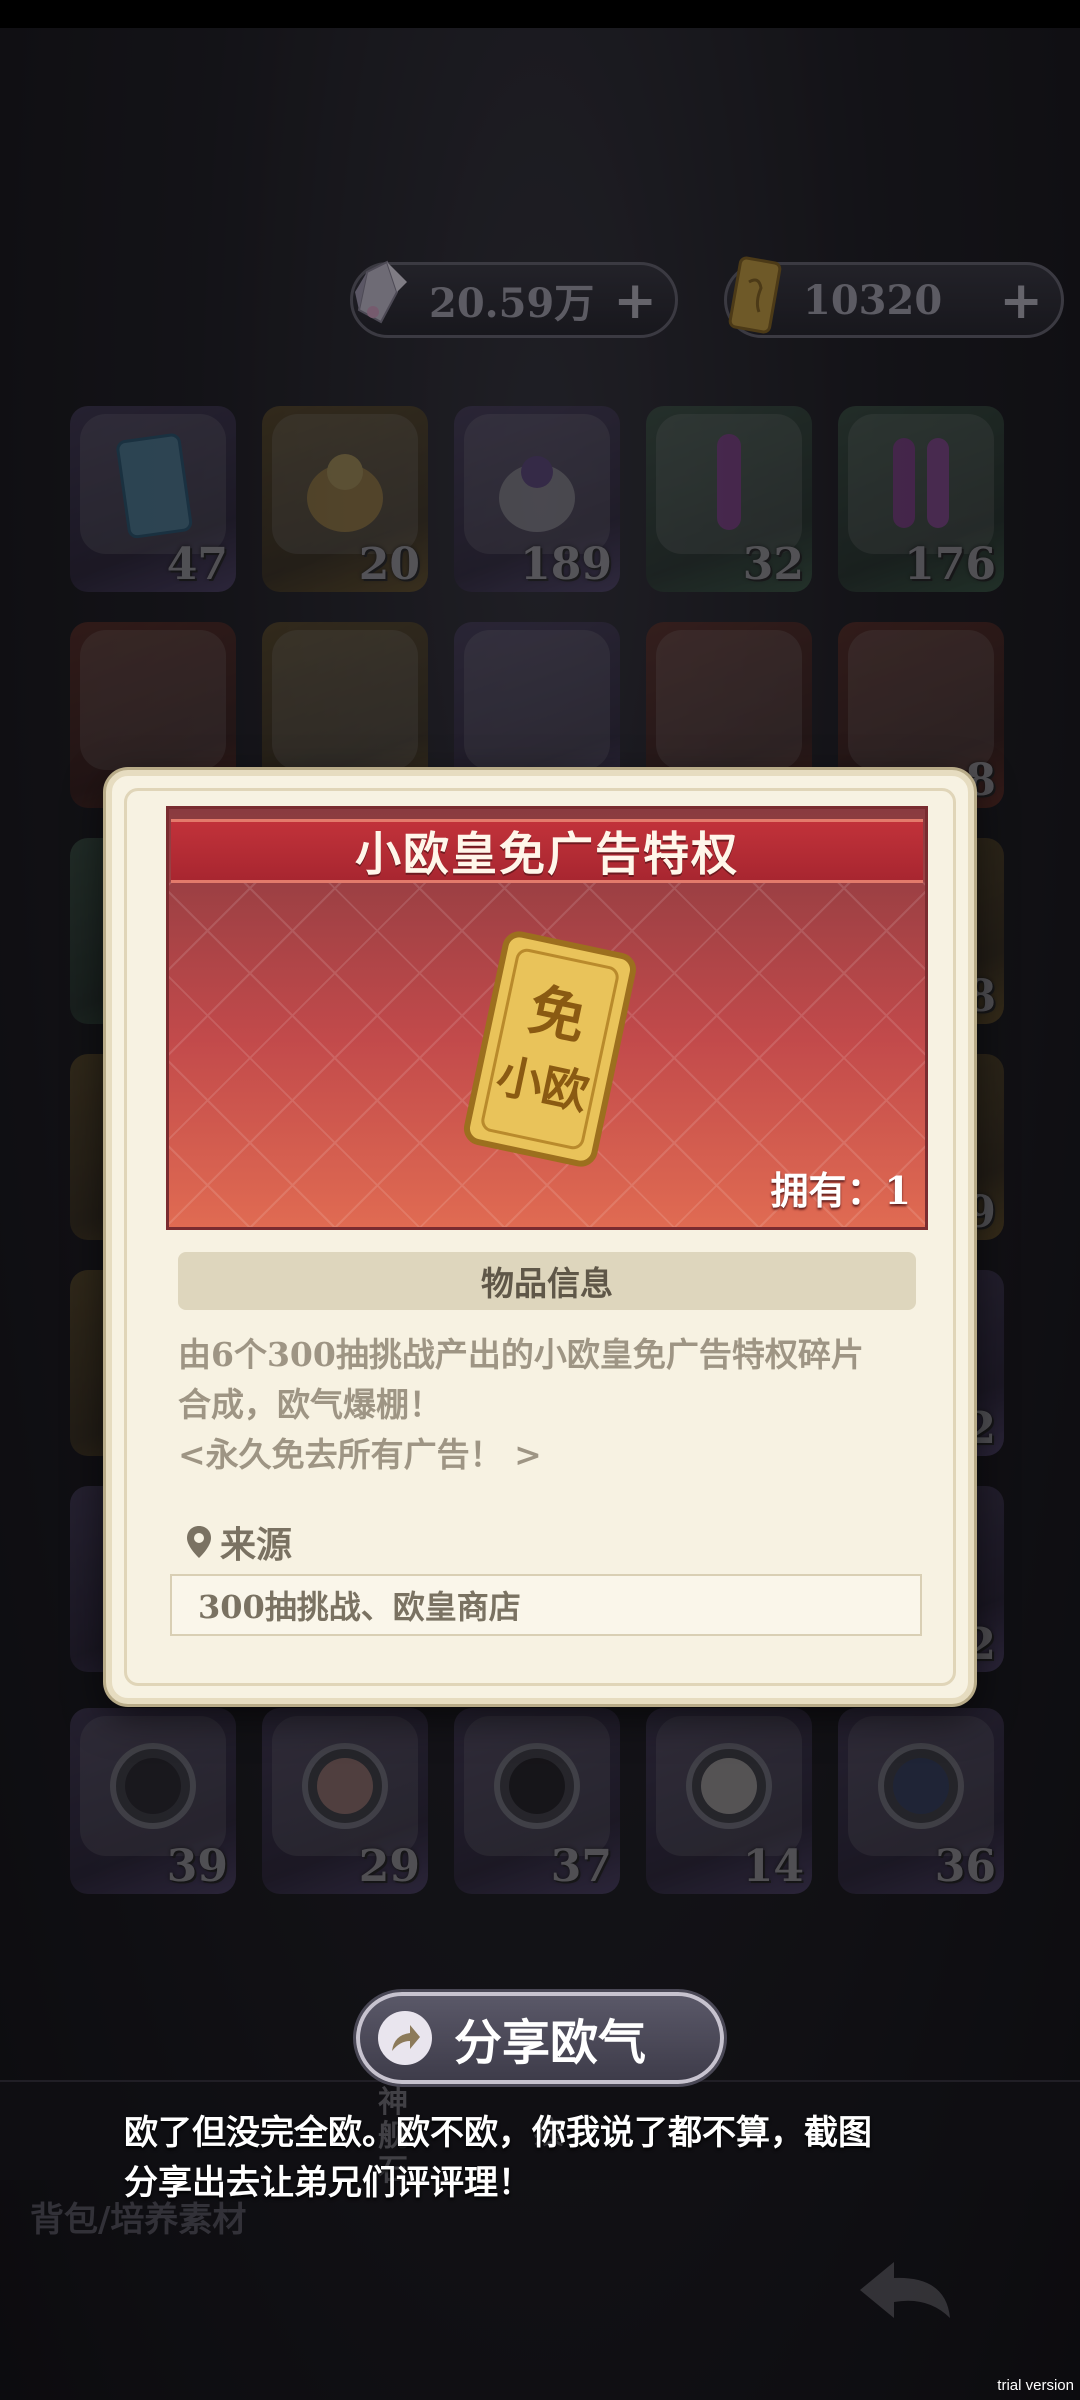 The height and width of the screenshot is (2400, 1080). Describe the element at coordinates (540, 14) in the screenshot. I see `status-bar` at that location.